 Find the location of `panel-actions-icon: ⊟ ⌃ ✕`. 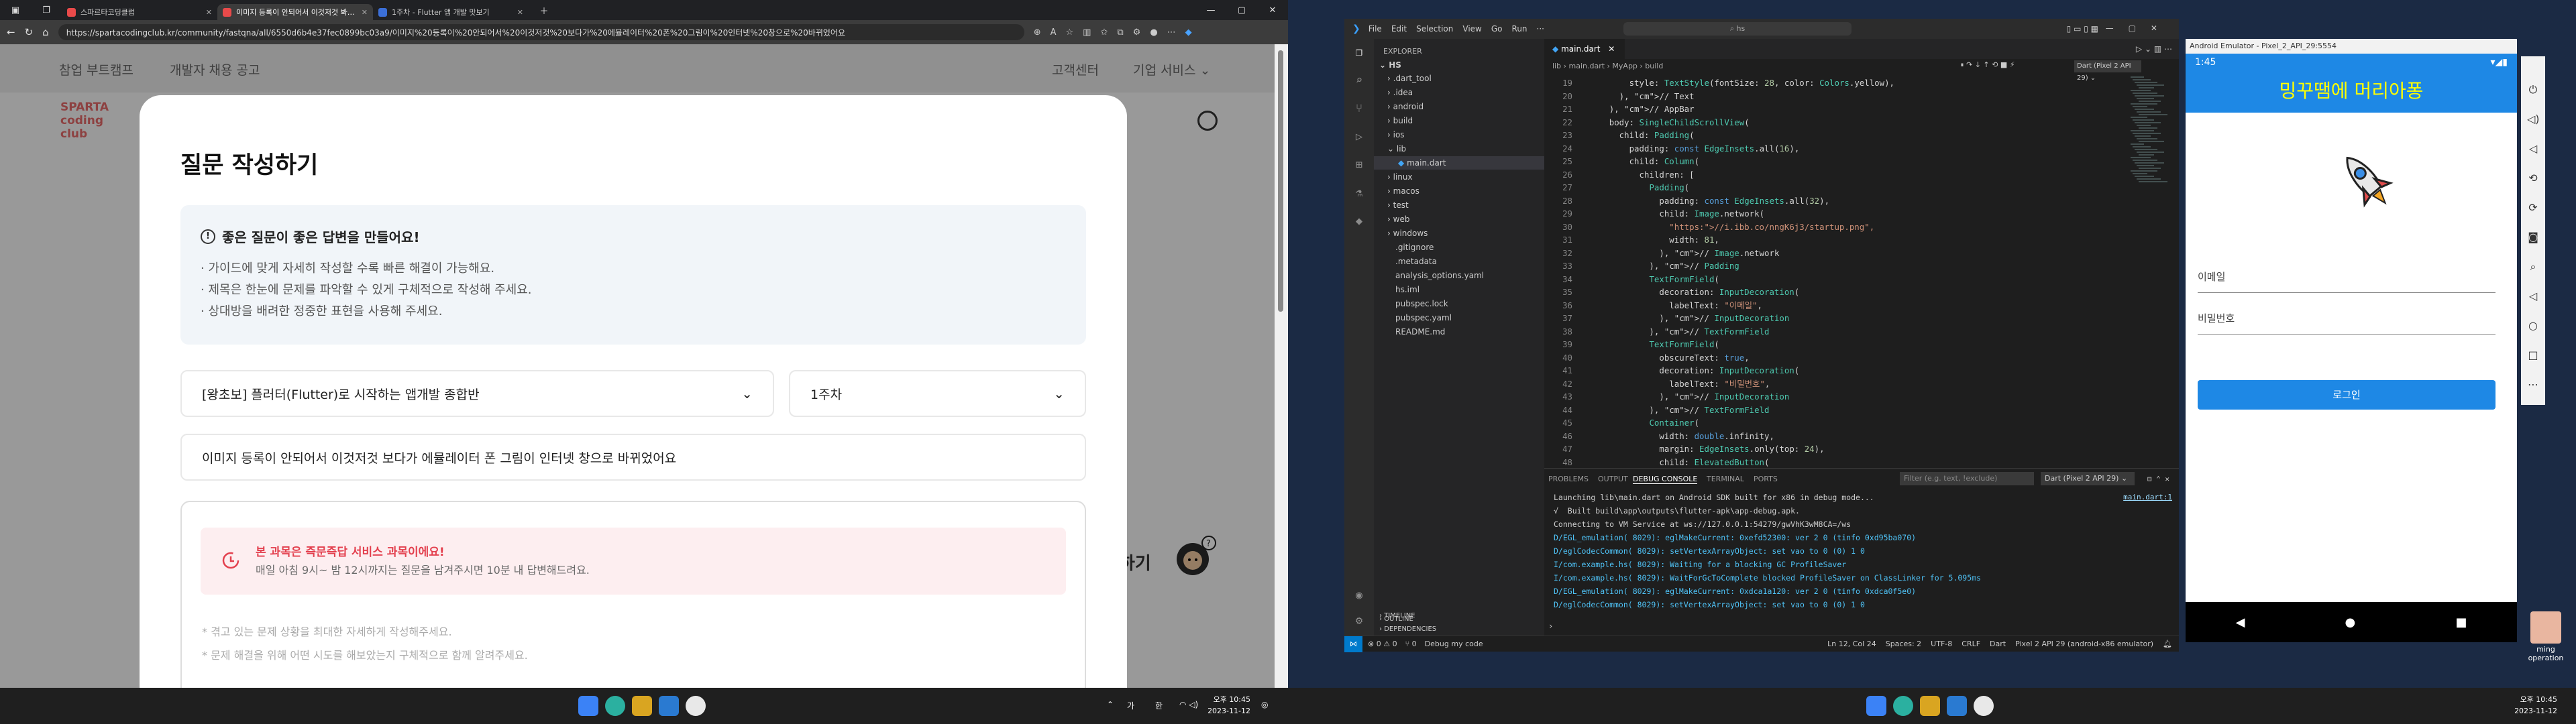

panel-actions-icon: ⊟ ⌃ ✕ is located at coordinates (2158, 479).